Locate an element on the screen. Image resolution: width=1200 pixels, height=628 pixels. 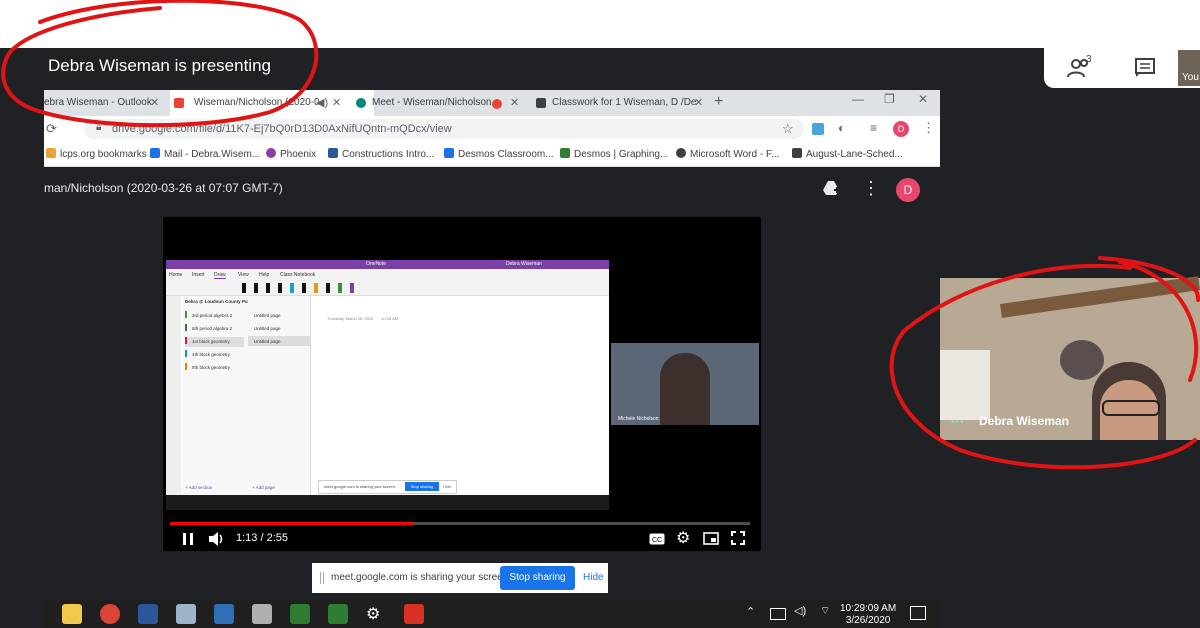
youtube-favicon-icon is located at coordinates (179, 103).